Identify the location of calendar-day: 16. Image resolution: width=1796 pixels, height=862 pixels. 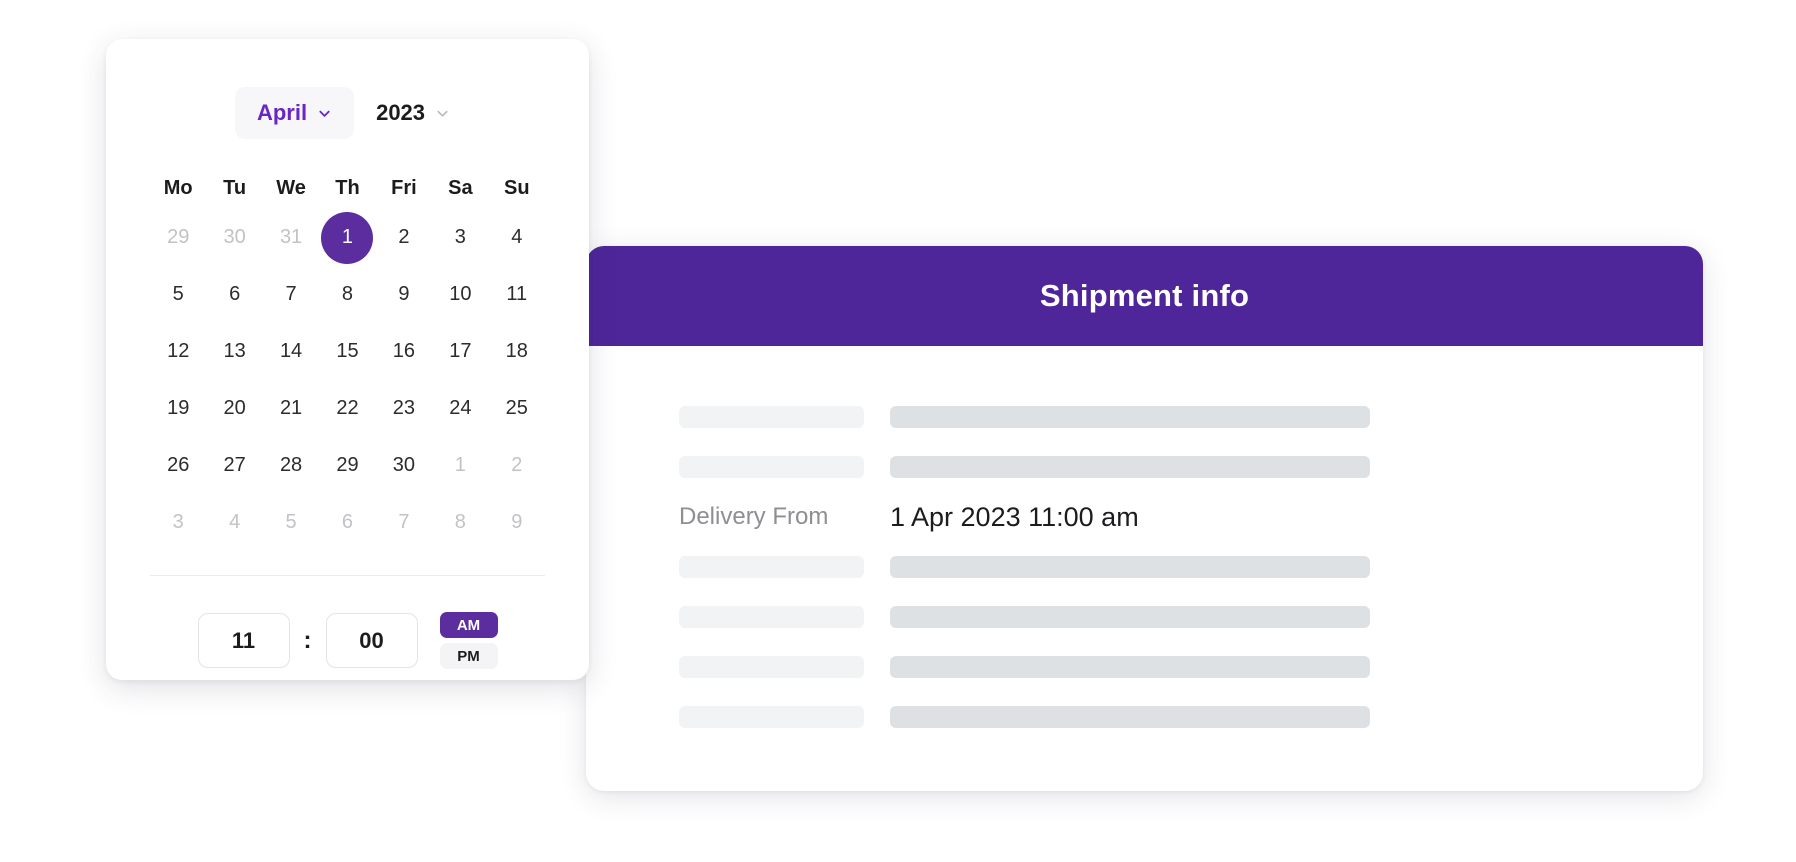
(404, 351).